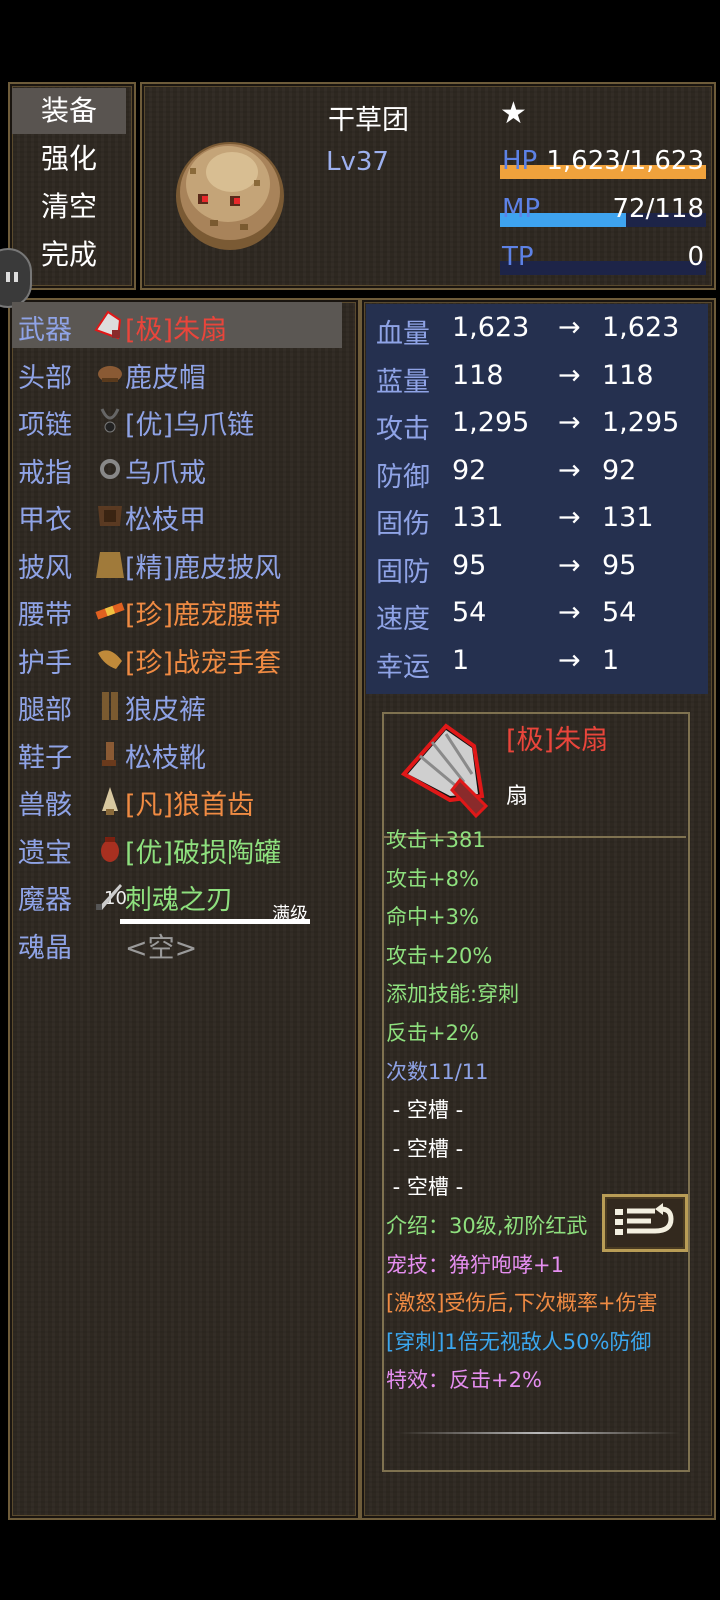 The image size is (720, 1600). I want to click on equipment-row-6: 腰带 [珍]鹿宠腰带, so click(180, 610).